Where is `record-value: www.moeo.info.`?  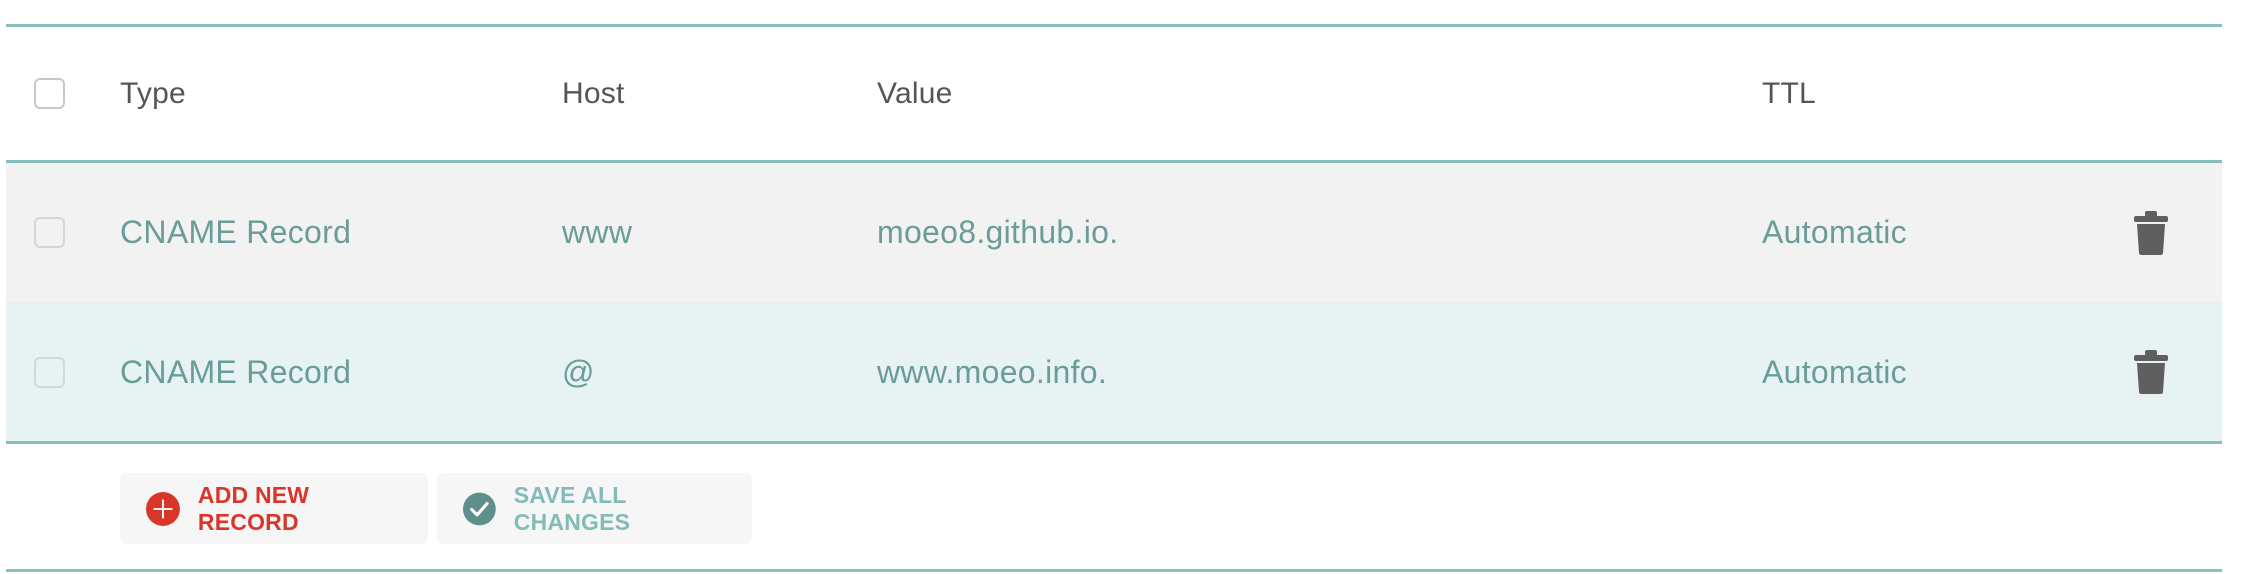
record-value: www.moeo.info. is located at coordinates (992, 372).